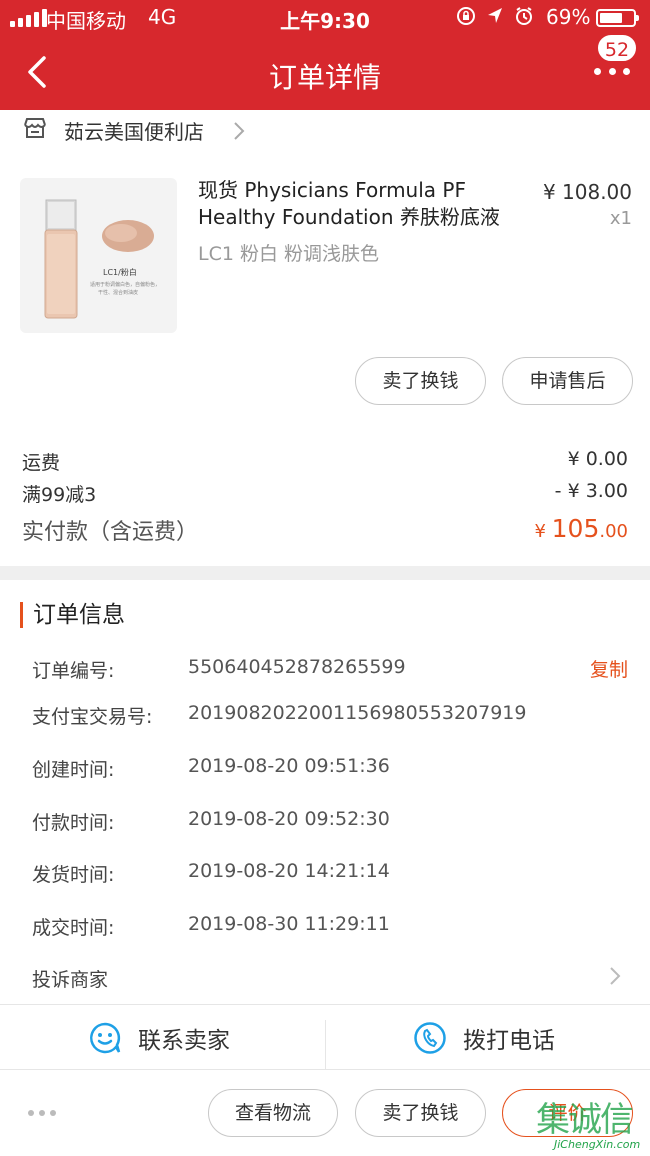  I want to click on watermark-text: 集诚信, so click(585, 1120).